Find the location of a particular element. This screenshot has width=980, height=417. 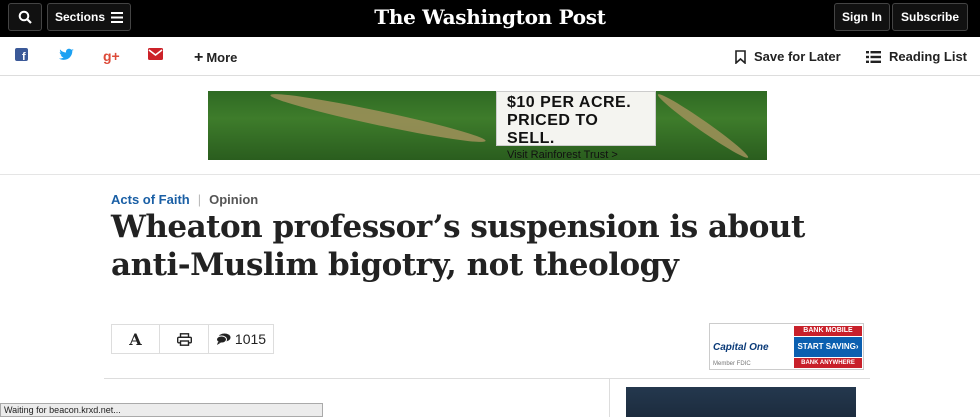

comment-count: 1015 is located at coordinates (250, 339).